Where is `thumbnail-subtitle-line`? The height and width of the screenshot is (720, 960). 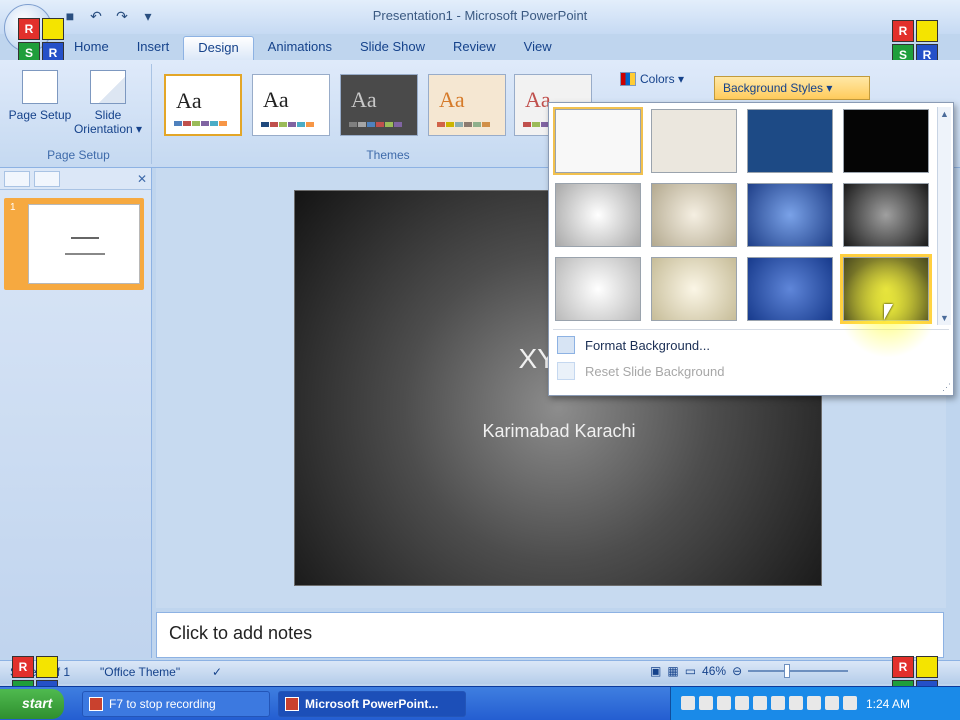
thumbnail-subtitle-line is located at coordinates (85, 254).